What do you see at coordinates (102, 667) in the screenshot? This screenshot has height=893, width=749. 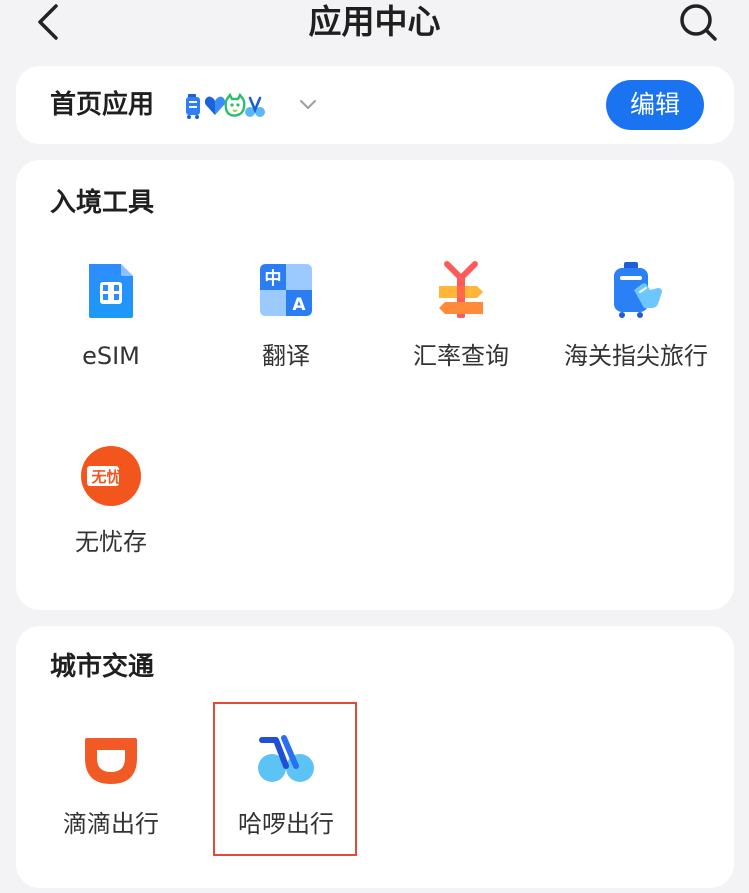 I see `city-traffic-title: 城市交通` at bounding box center [102, 667].